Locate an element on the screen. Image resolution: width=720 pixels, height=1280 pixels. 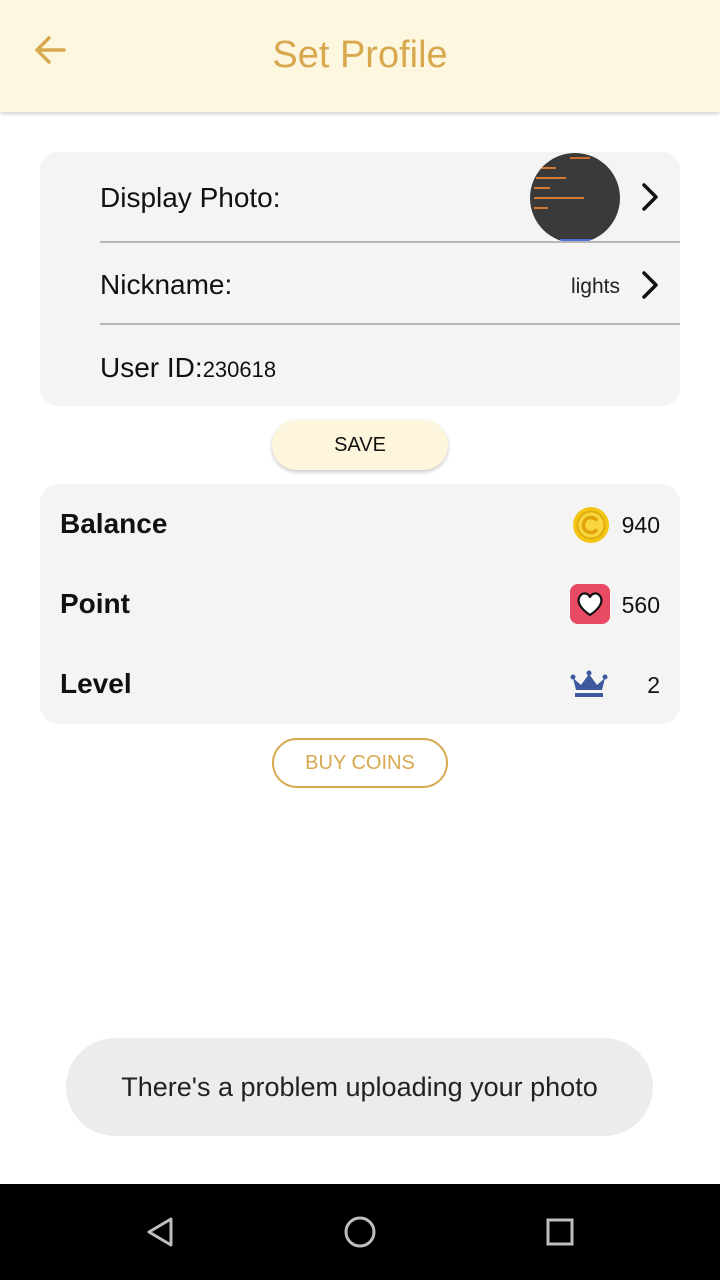
coin-icon is located at coordinates (591, 525).